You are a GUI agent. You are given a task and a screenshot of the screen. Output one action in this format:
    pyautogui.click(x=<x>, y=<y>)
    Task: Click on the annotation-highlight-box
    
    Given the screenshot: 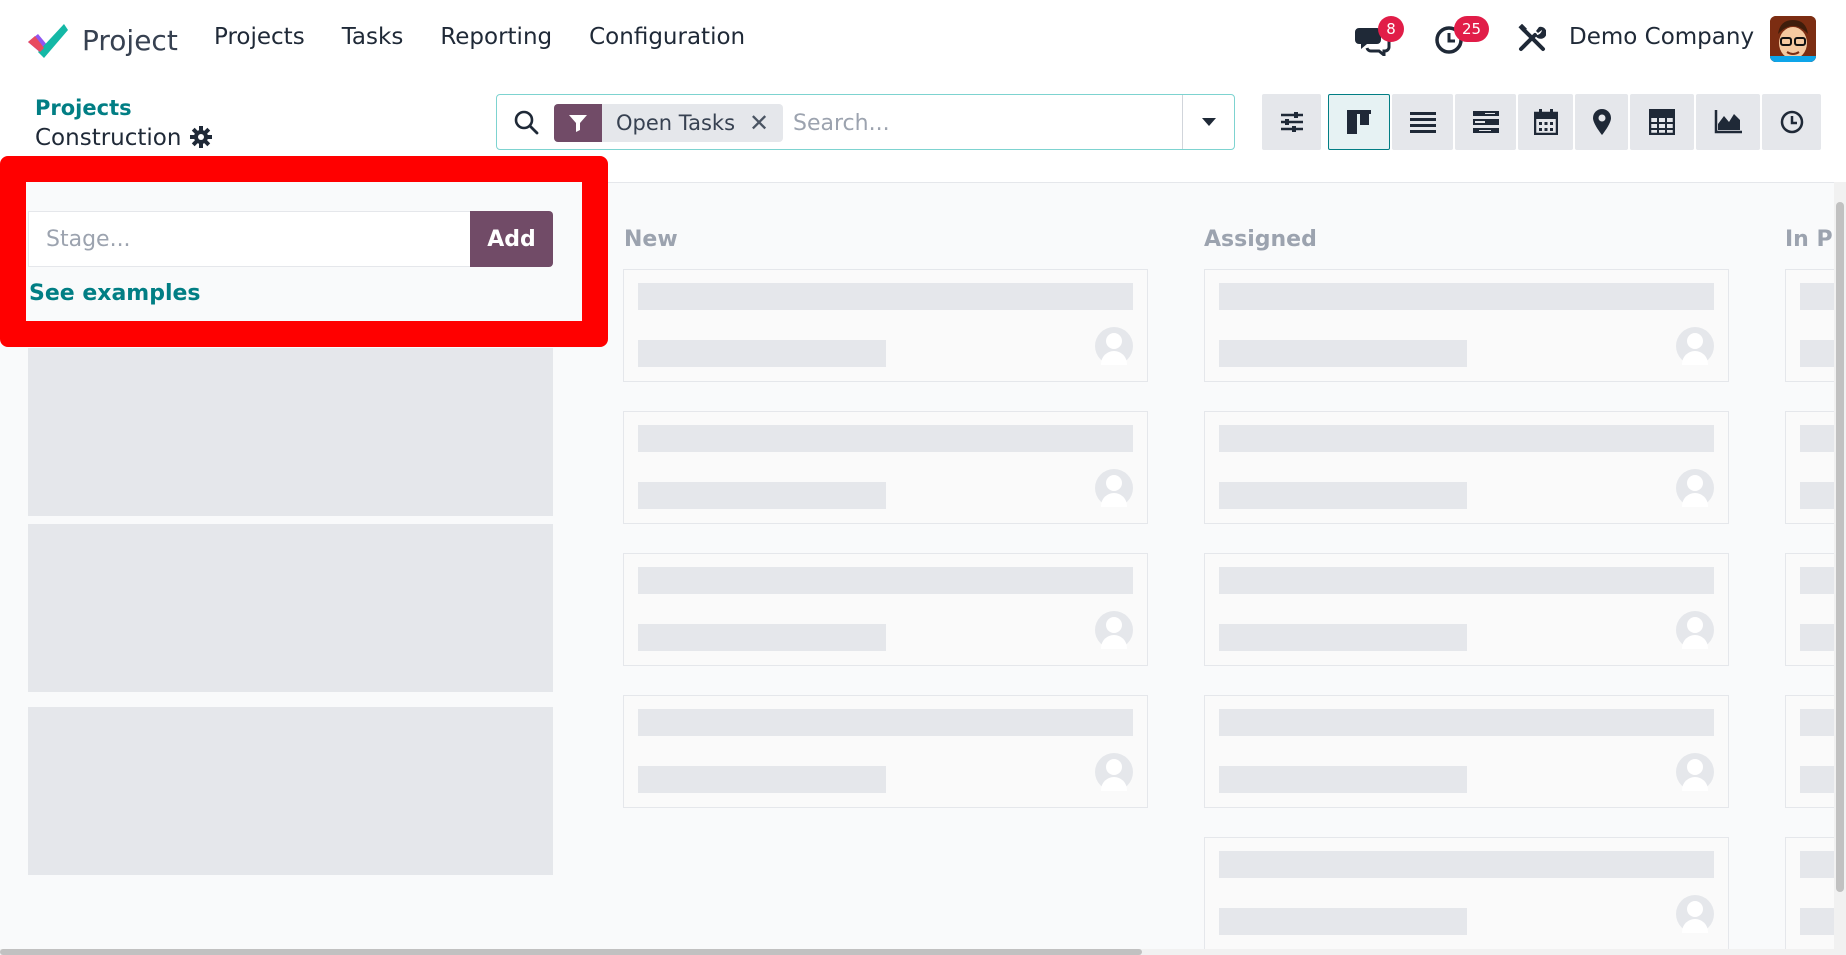 What is the action you would take?
    pyautogui.click(x=304, y=251)
    